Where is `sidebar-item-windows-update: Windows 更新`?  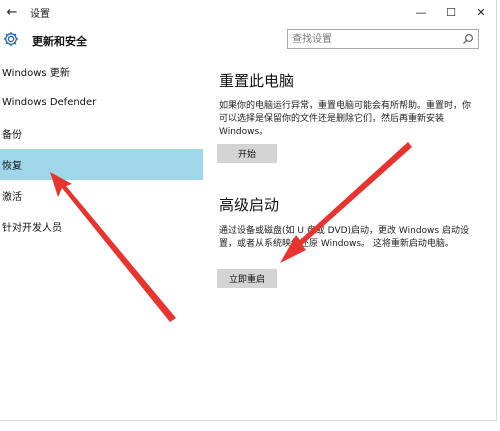
sidebar-item-windows-update: Windows 更新 is located at coordinates (101, 71).